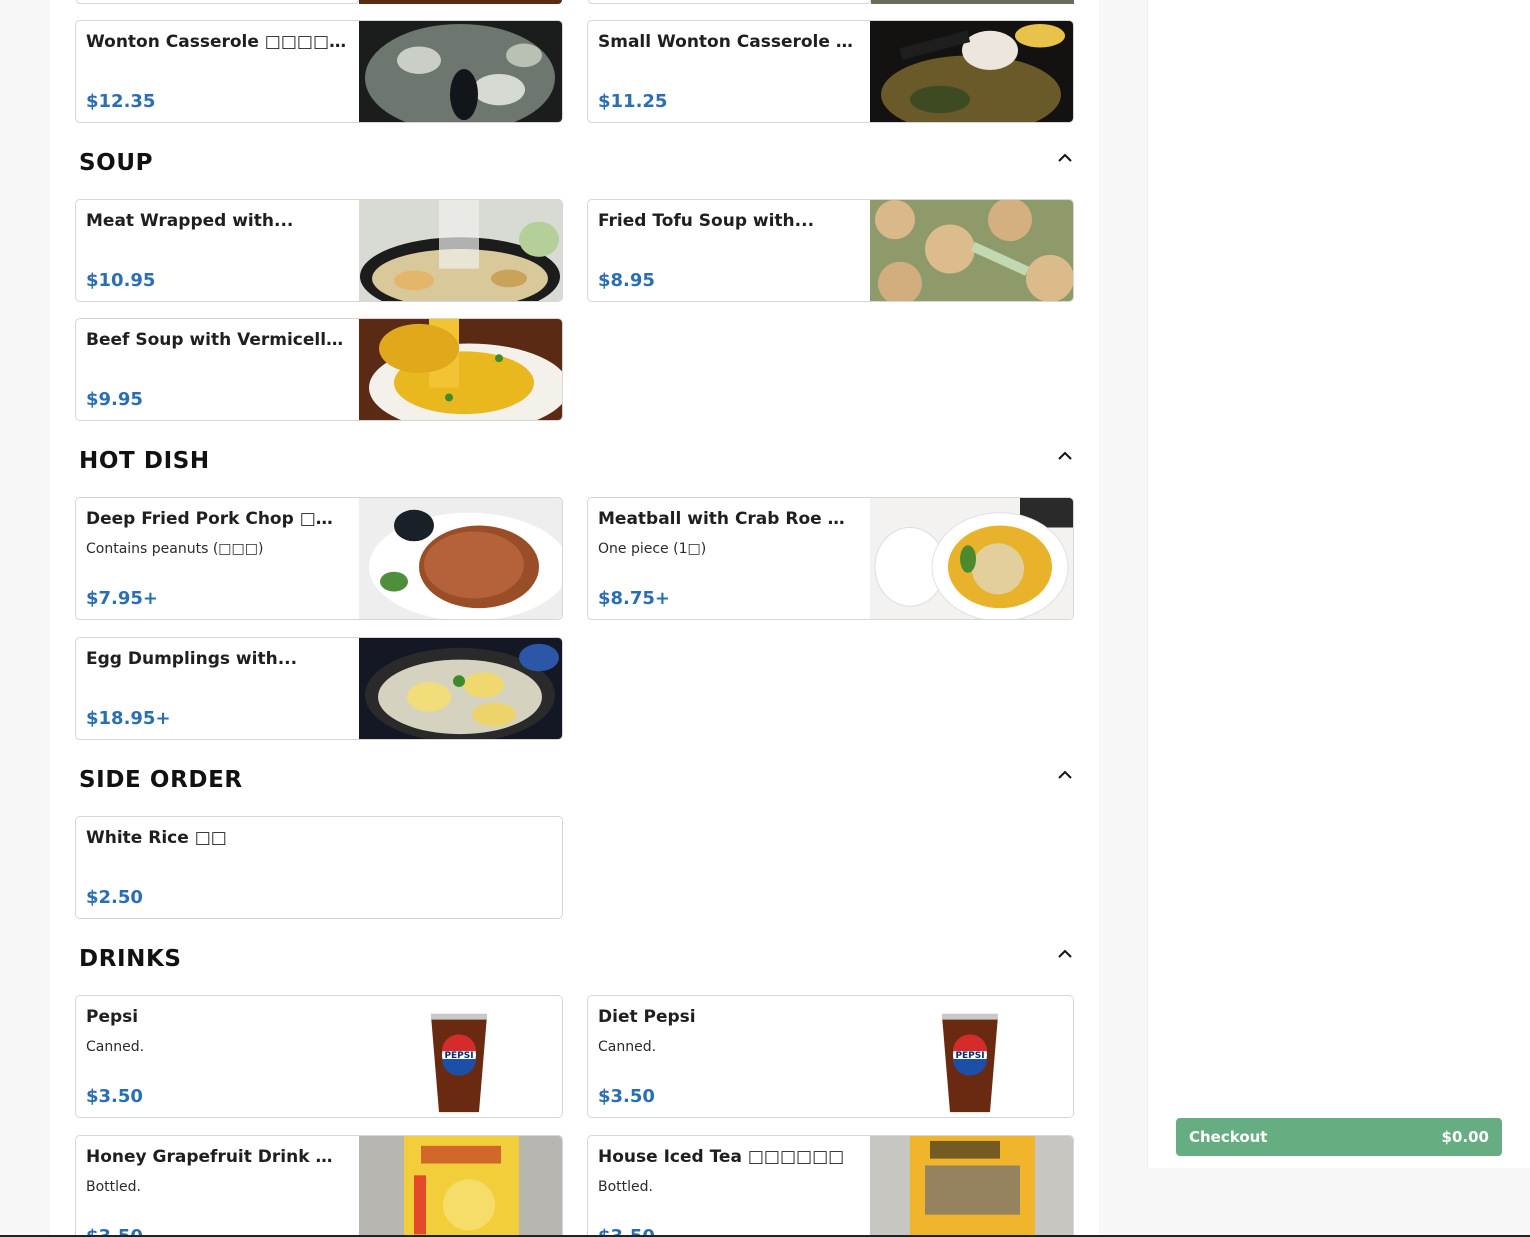  What do you see at coordinates (830, 71) in the screenshot?
I see `menu-item-card: Small Wonton Casserole □... $11.25` at bounding box center [830, 71].